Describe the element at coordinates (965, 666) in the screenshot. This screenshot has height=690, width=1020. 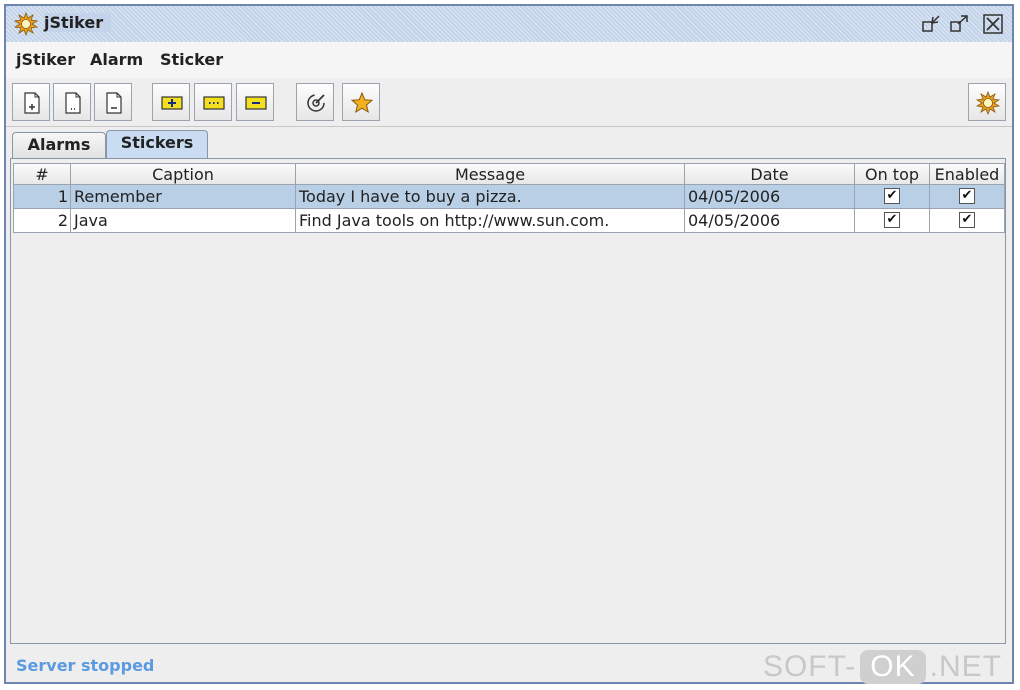
I see `watermark-right: .NET` at that location.